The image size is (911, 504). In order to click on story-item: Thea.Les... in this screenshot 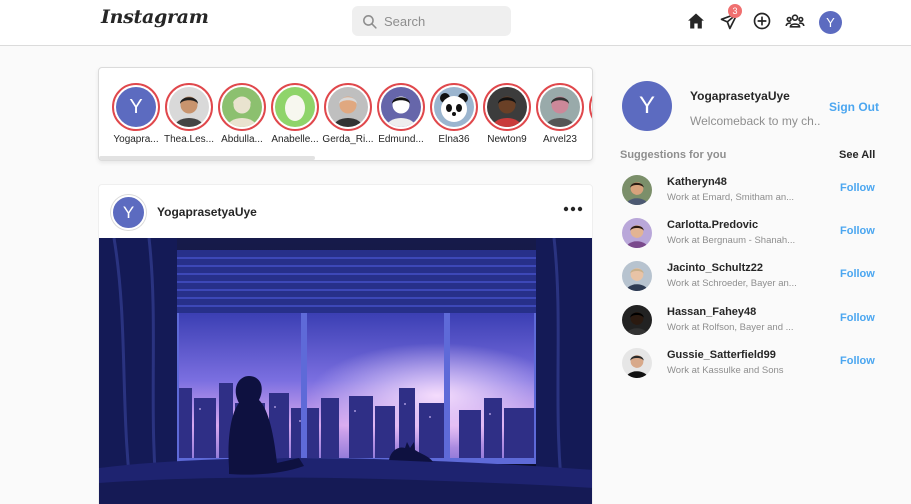, I will do `click(189, 114)`.